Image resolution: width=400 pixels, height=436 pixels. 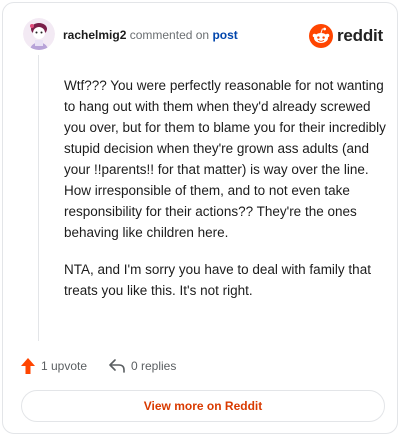 I want to click on upvote-arrow-icon, so click(x=28, y=366).